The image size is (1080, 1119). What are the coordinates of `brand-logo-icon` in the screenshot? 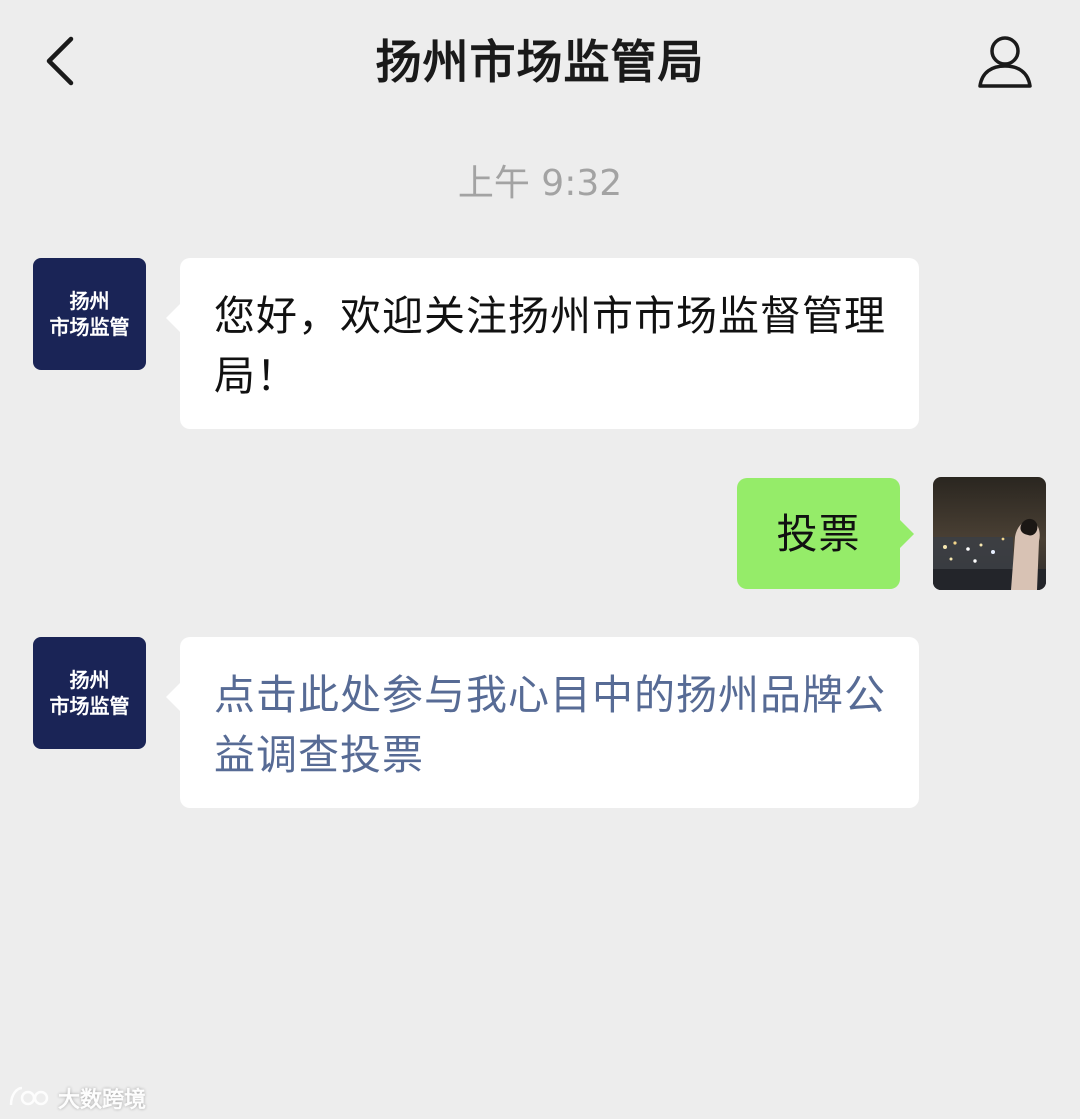 It's located at (29, 1096).